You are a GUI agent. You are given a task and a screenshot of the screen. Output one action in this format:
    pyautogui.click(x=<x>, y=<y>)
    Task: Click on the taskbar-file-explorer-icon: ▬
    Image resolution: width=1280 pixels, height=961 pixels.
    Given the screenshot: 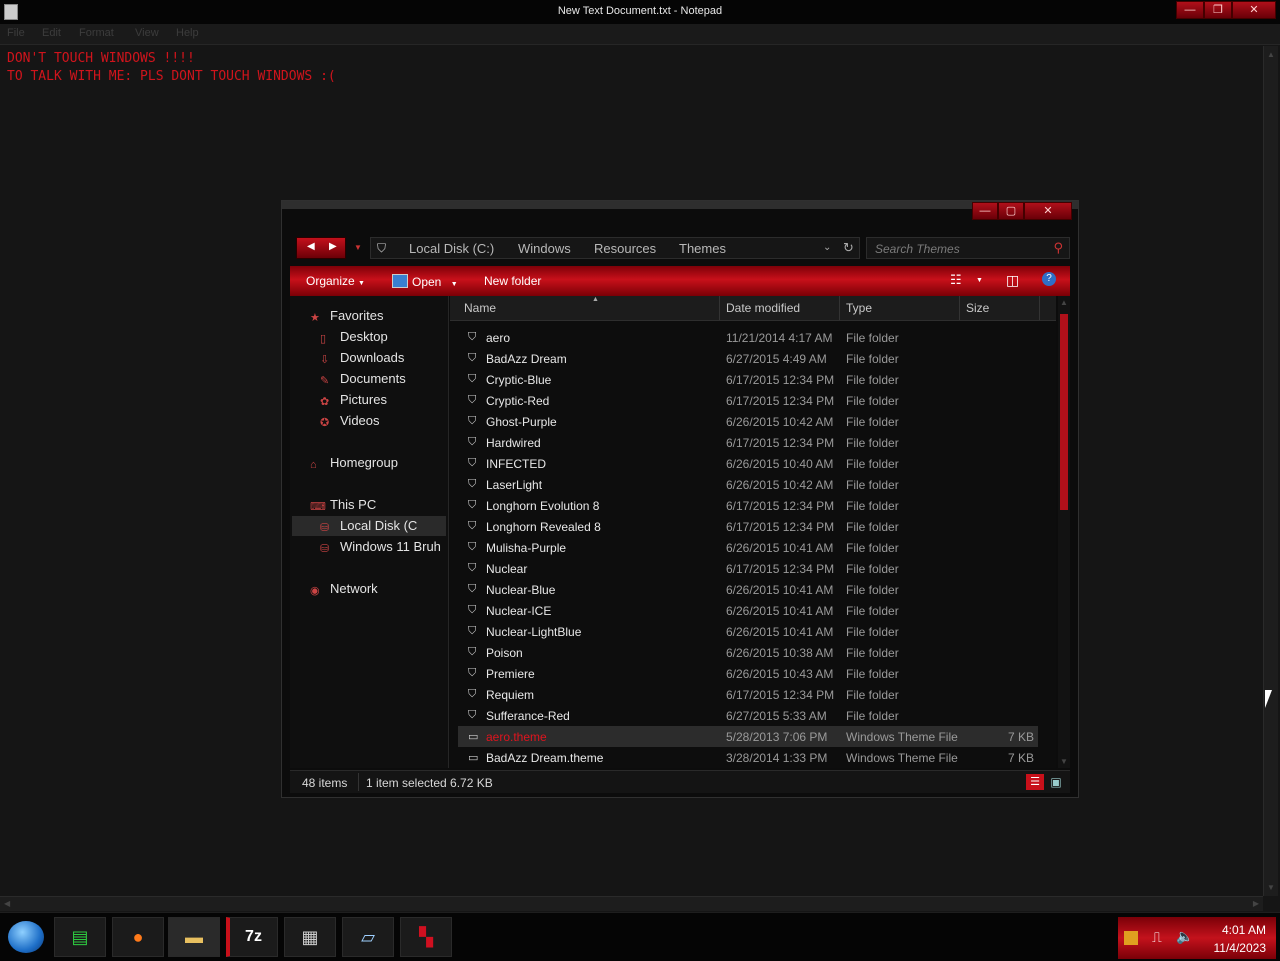 What is the action you would take?
    pyautogui.click(x=194, y=937)
    